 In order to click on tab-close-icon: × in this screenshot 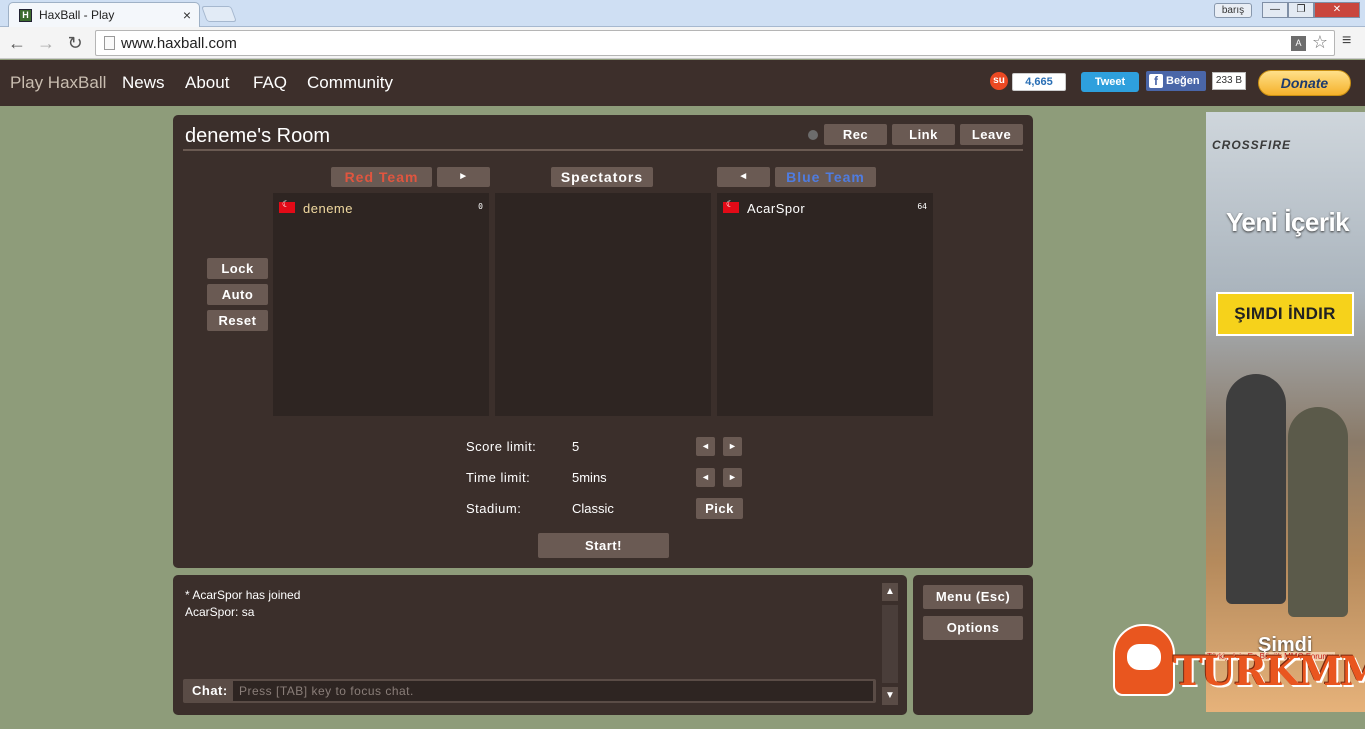, I will do `click(187, 15)`.